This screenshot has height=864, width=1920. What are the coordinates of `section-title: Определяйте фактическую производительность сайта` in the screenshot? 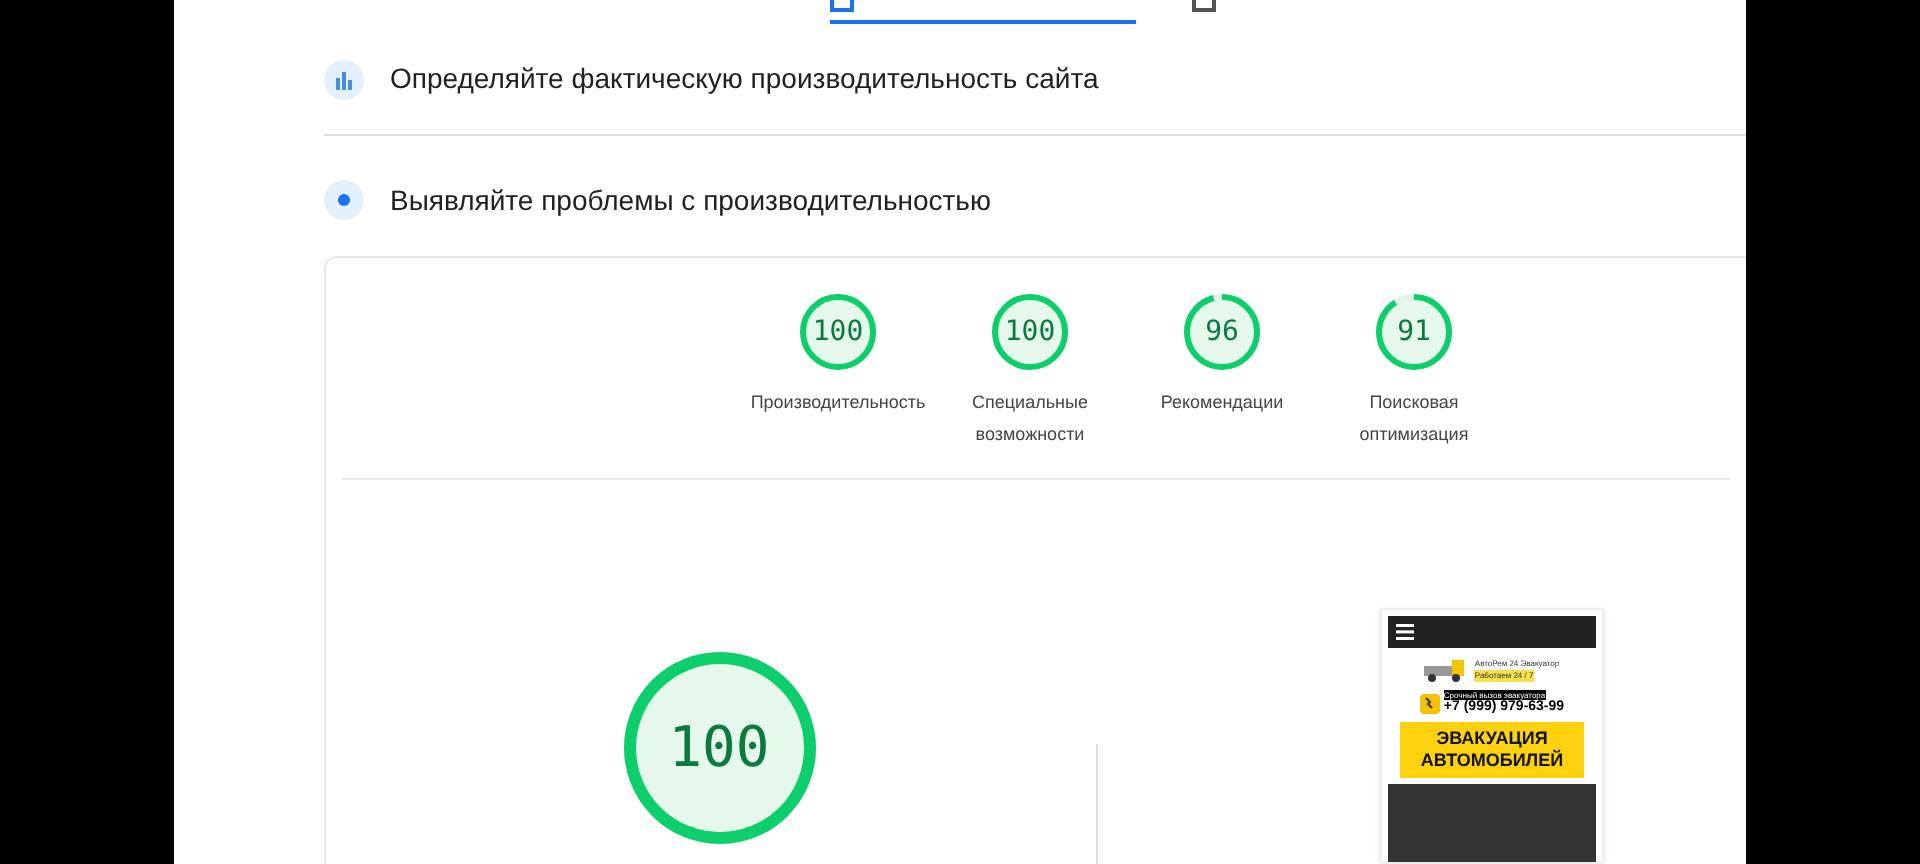 It's located at (744, 79).